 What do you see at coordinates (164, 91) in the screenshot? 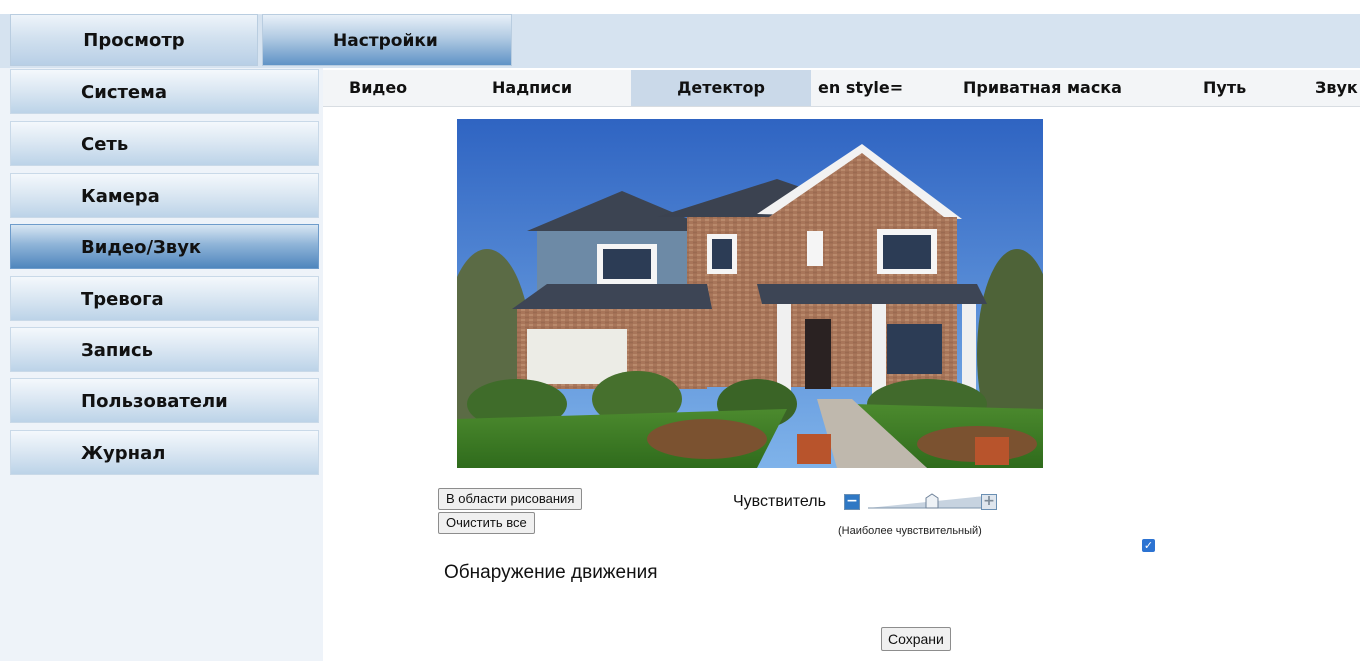
I see `sidebar-item-system: Система` at bounding box center [164, 91].